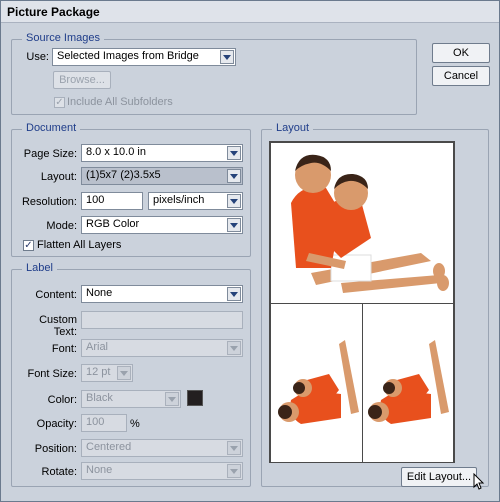  What do you see at coordinates (195, 398) in the screenshot?
I see `color-swatch` at bounding box center [195, 398].